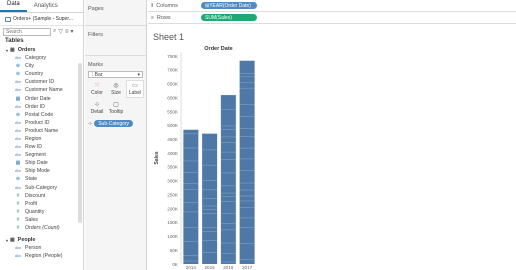  I want to click on y-tick-label: 700K, so click(173, 70).